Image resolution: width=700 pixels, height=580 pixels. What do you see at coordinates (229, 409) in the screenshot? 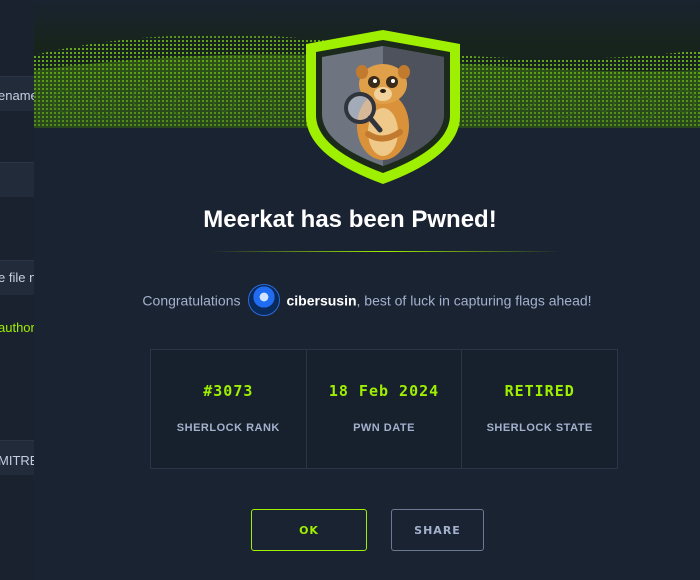
I see `stat-sherlock-rank: #3073 SHERLOCK RANK` at bounding box center [229, 409].